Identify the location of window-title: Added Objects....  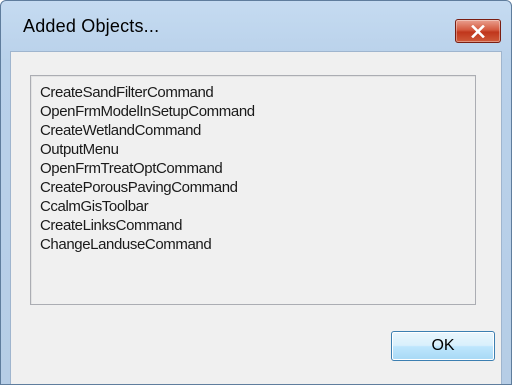
(91, 26).